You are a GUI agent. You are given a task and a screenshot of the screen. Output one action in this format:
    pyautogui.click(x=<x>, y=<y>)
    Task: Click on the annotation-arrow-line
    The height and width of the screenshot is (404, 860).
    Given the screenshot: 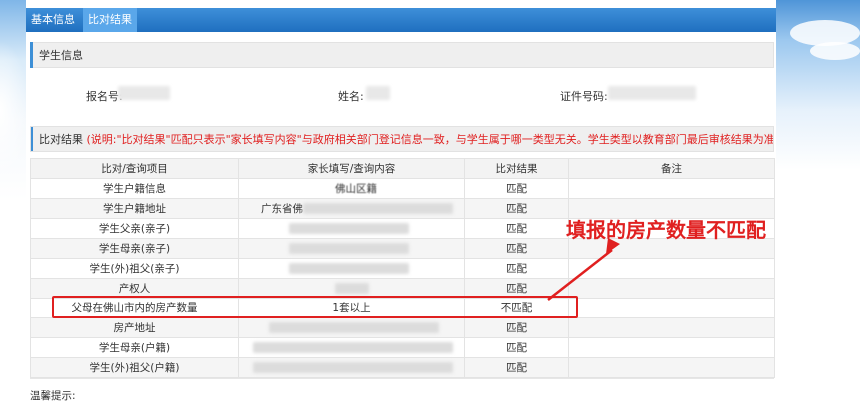 What is the action you would take?
    pyautogui.click(x=580, y=275)
    